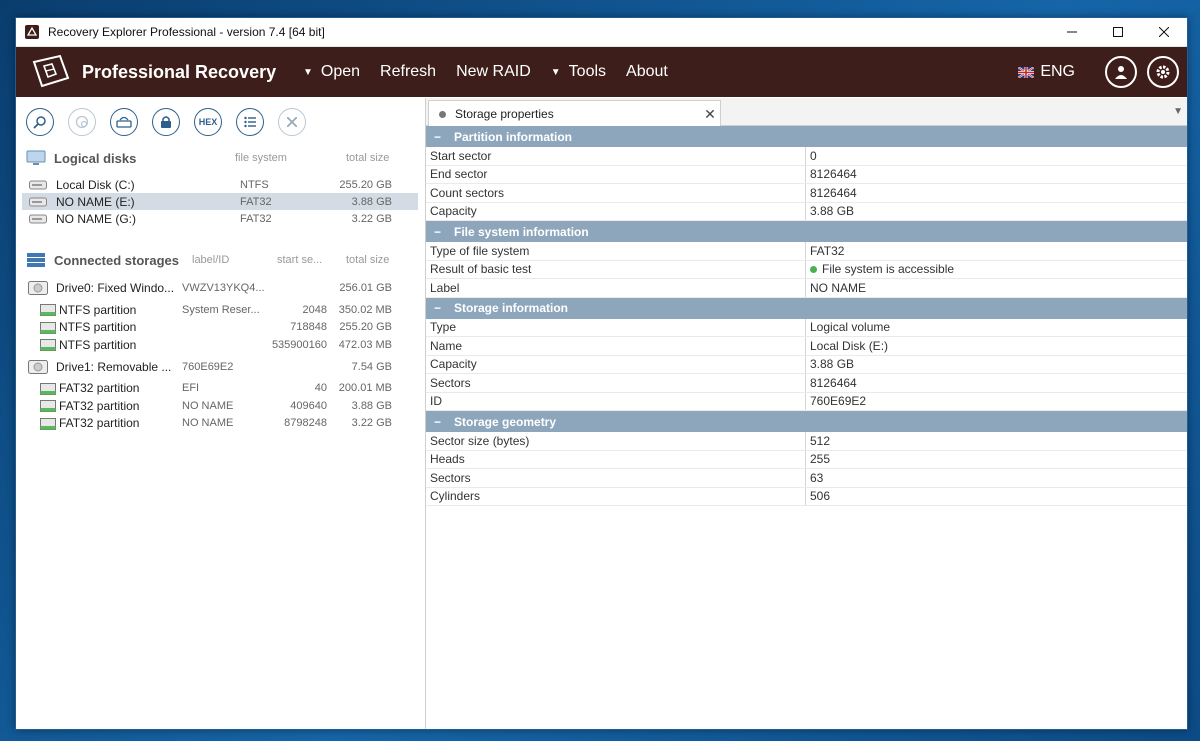 The width and height of the screenshot is (1200, 741). What do you see at coordinates (1098, 72) in the screenshot?
I see `right-menu: ENG` at bounding box center [1098, 72].